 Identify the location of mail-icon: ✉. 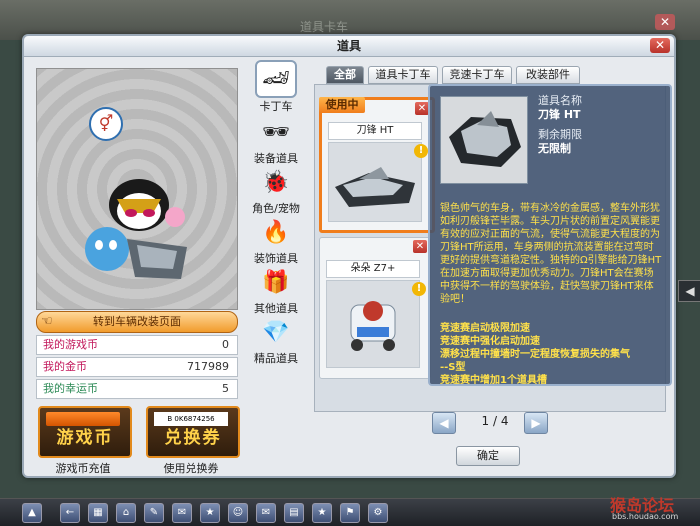
(266, 513).